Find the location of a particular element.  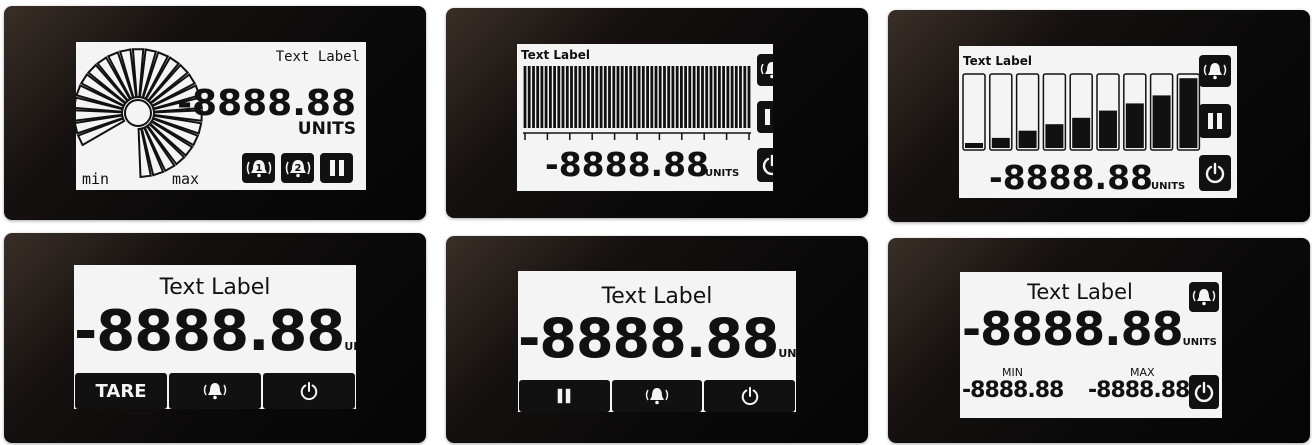

gauge-min-label: min is located at coordinates (95, 179).